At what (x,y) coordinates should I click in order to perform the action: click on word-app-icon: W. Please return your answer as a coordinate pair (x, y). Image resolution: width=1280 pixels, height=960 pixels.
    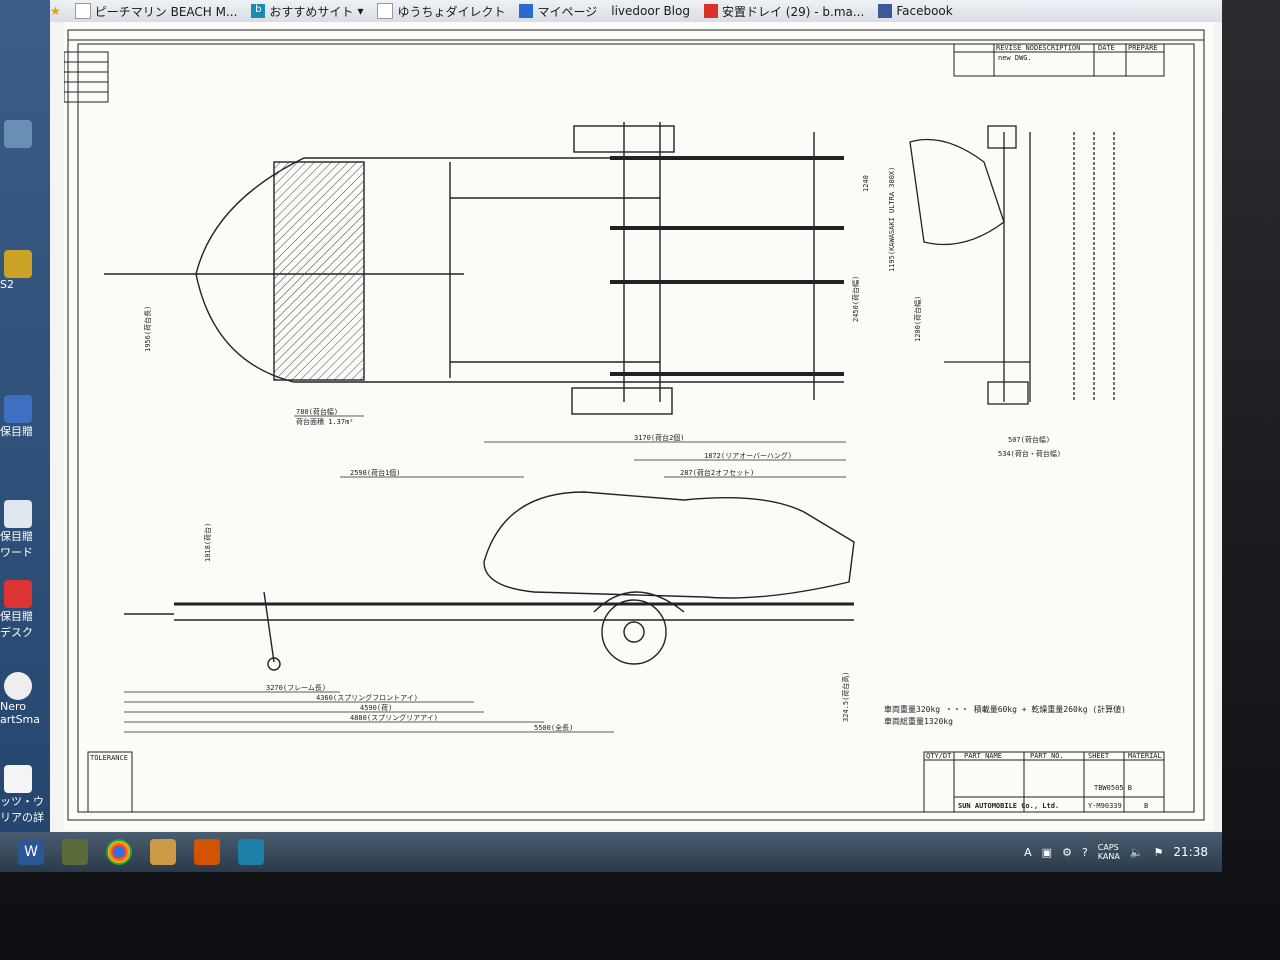
    Looking at the image, I should click on (31, 852).